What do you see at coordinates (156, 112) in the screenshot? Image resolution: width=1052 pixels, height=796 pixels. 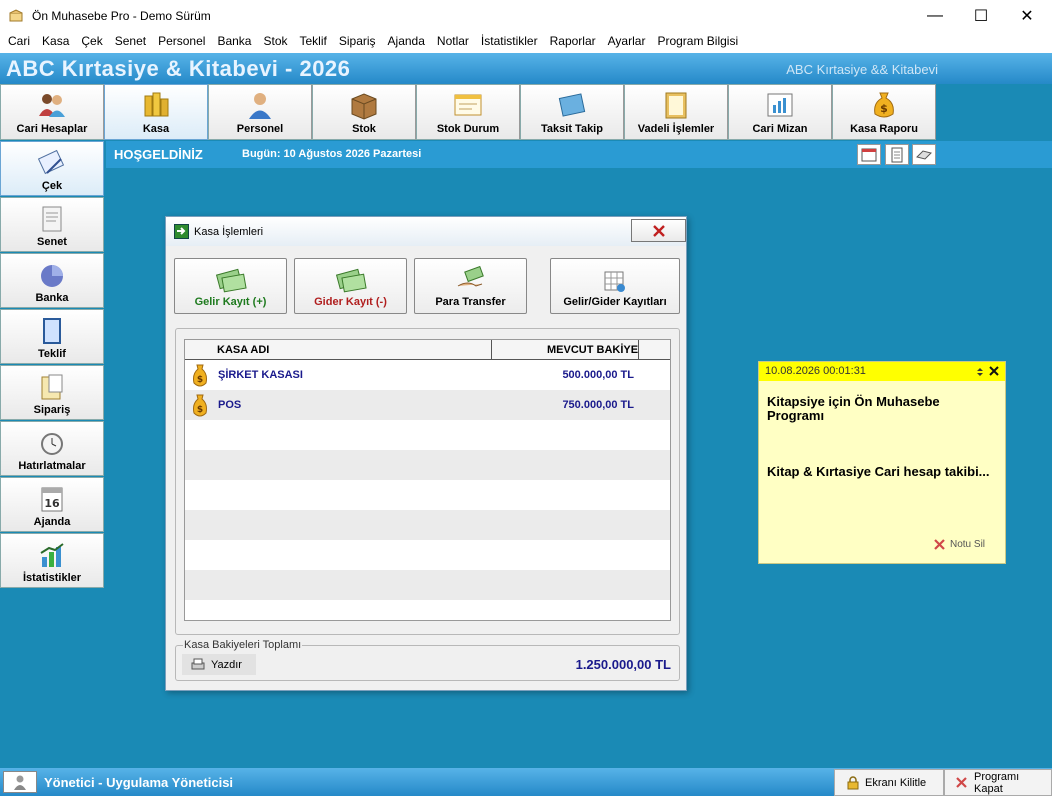 I see `toolbar-kasa: Kasa` at bounding box center [156, 112].